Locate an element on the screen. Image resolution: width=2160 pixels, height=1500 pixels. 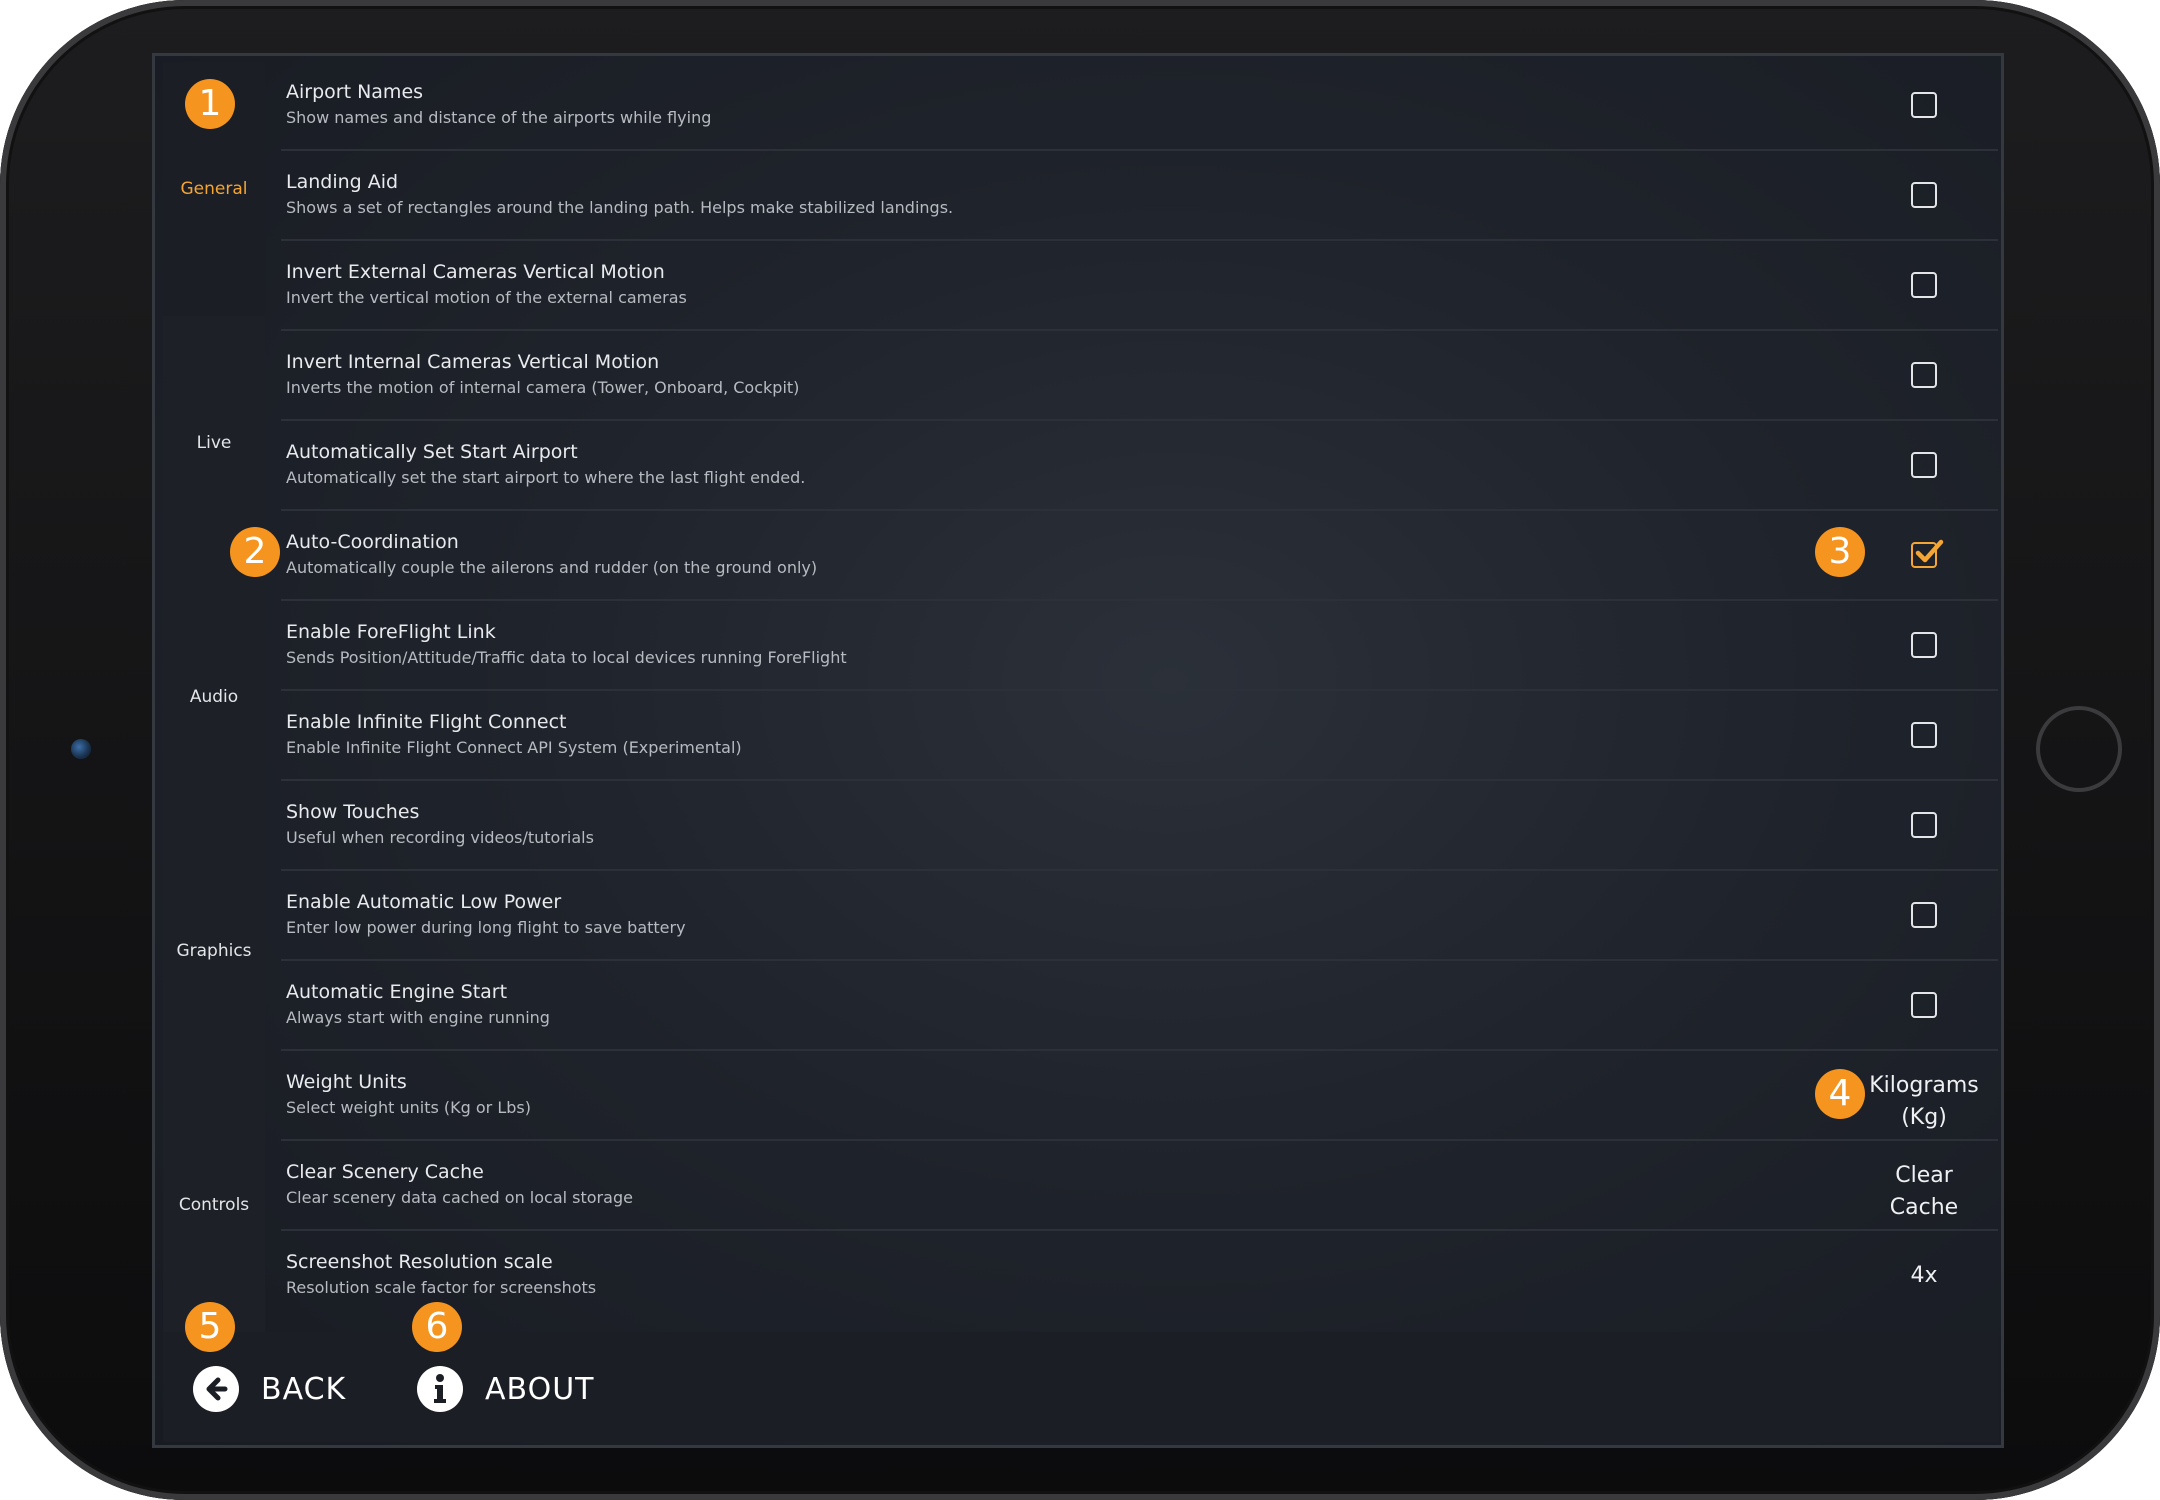
invert-external-cameras-checkbox is located at coordinates (1924, 285).